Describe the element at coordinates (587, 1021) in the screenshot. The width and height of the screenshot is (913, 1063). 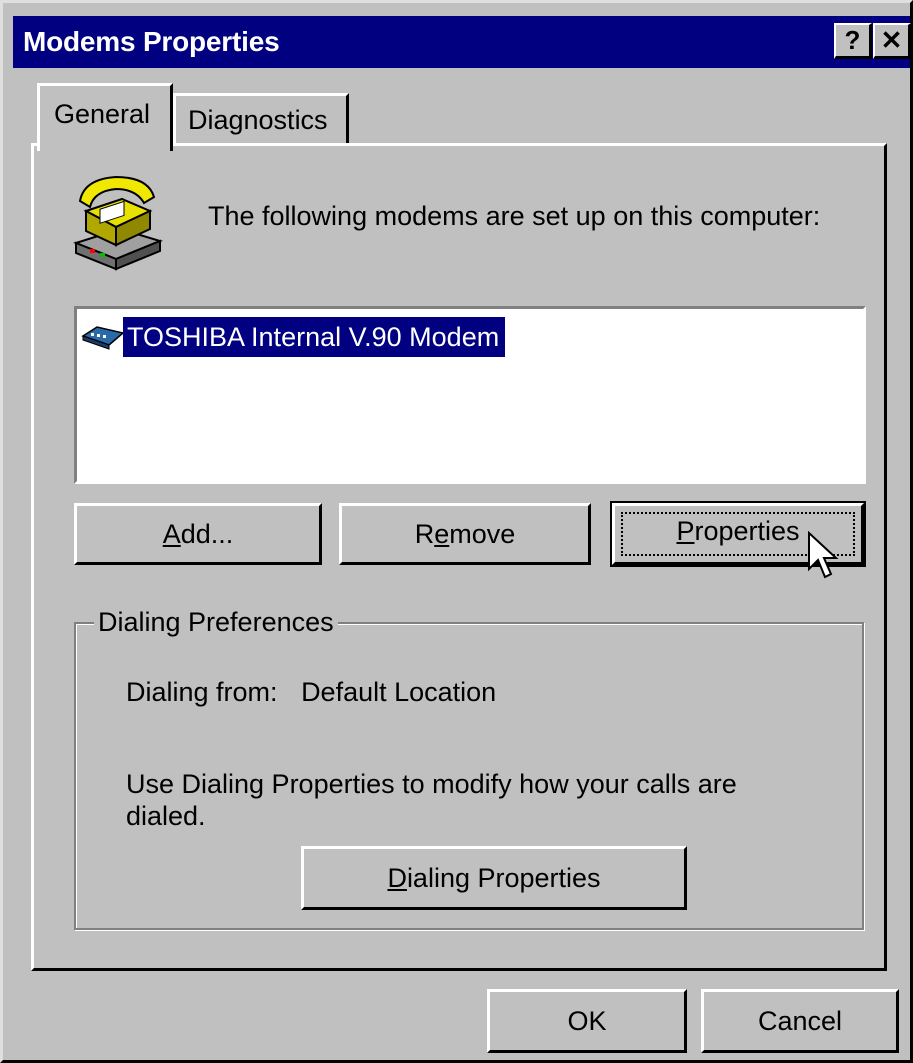
I see `ok-button: OK` at that location.